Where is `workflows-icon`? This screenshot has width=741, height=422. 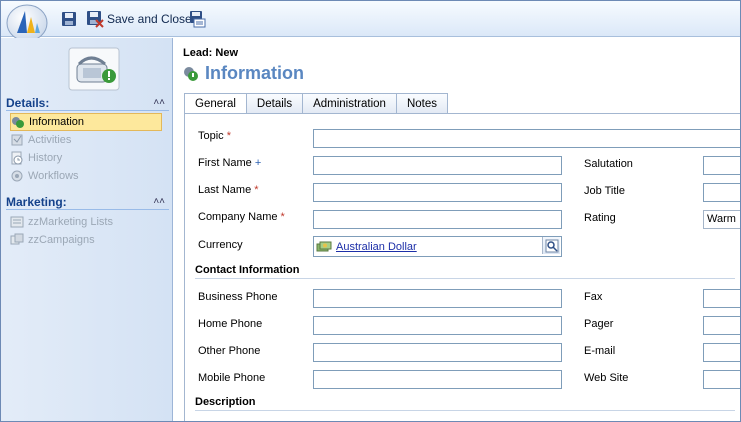
workflows-icon is located at coordinates (17, 176).